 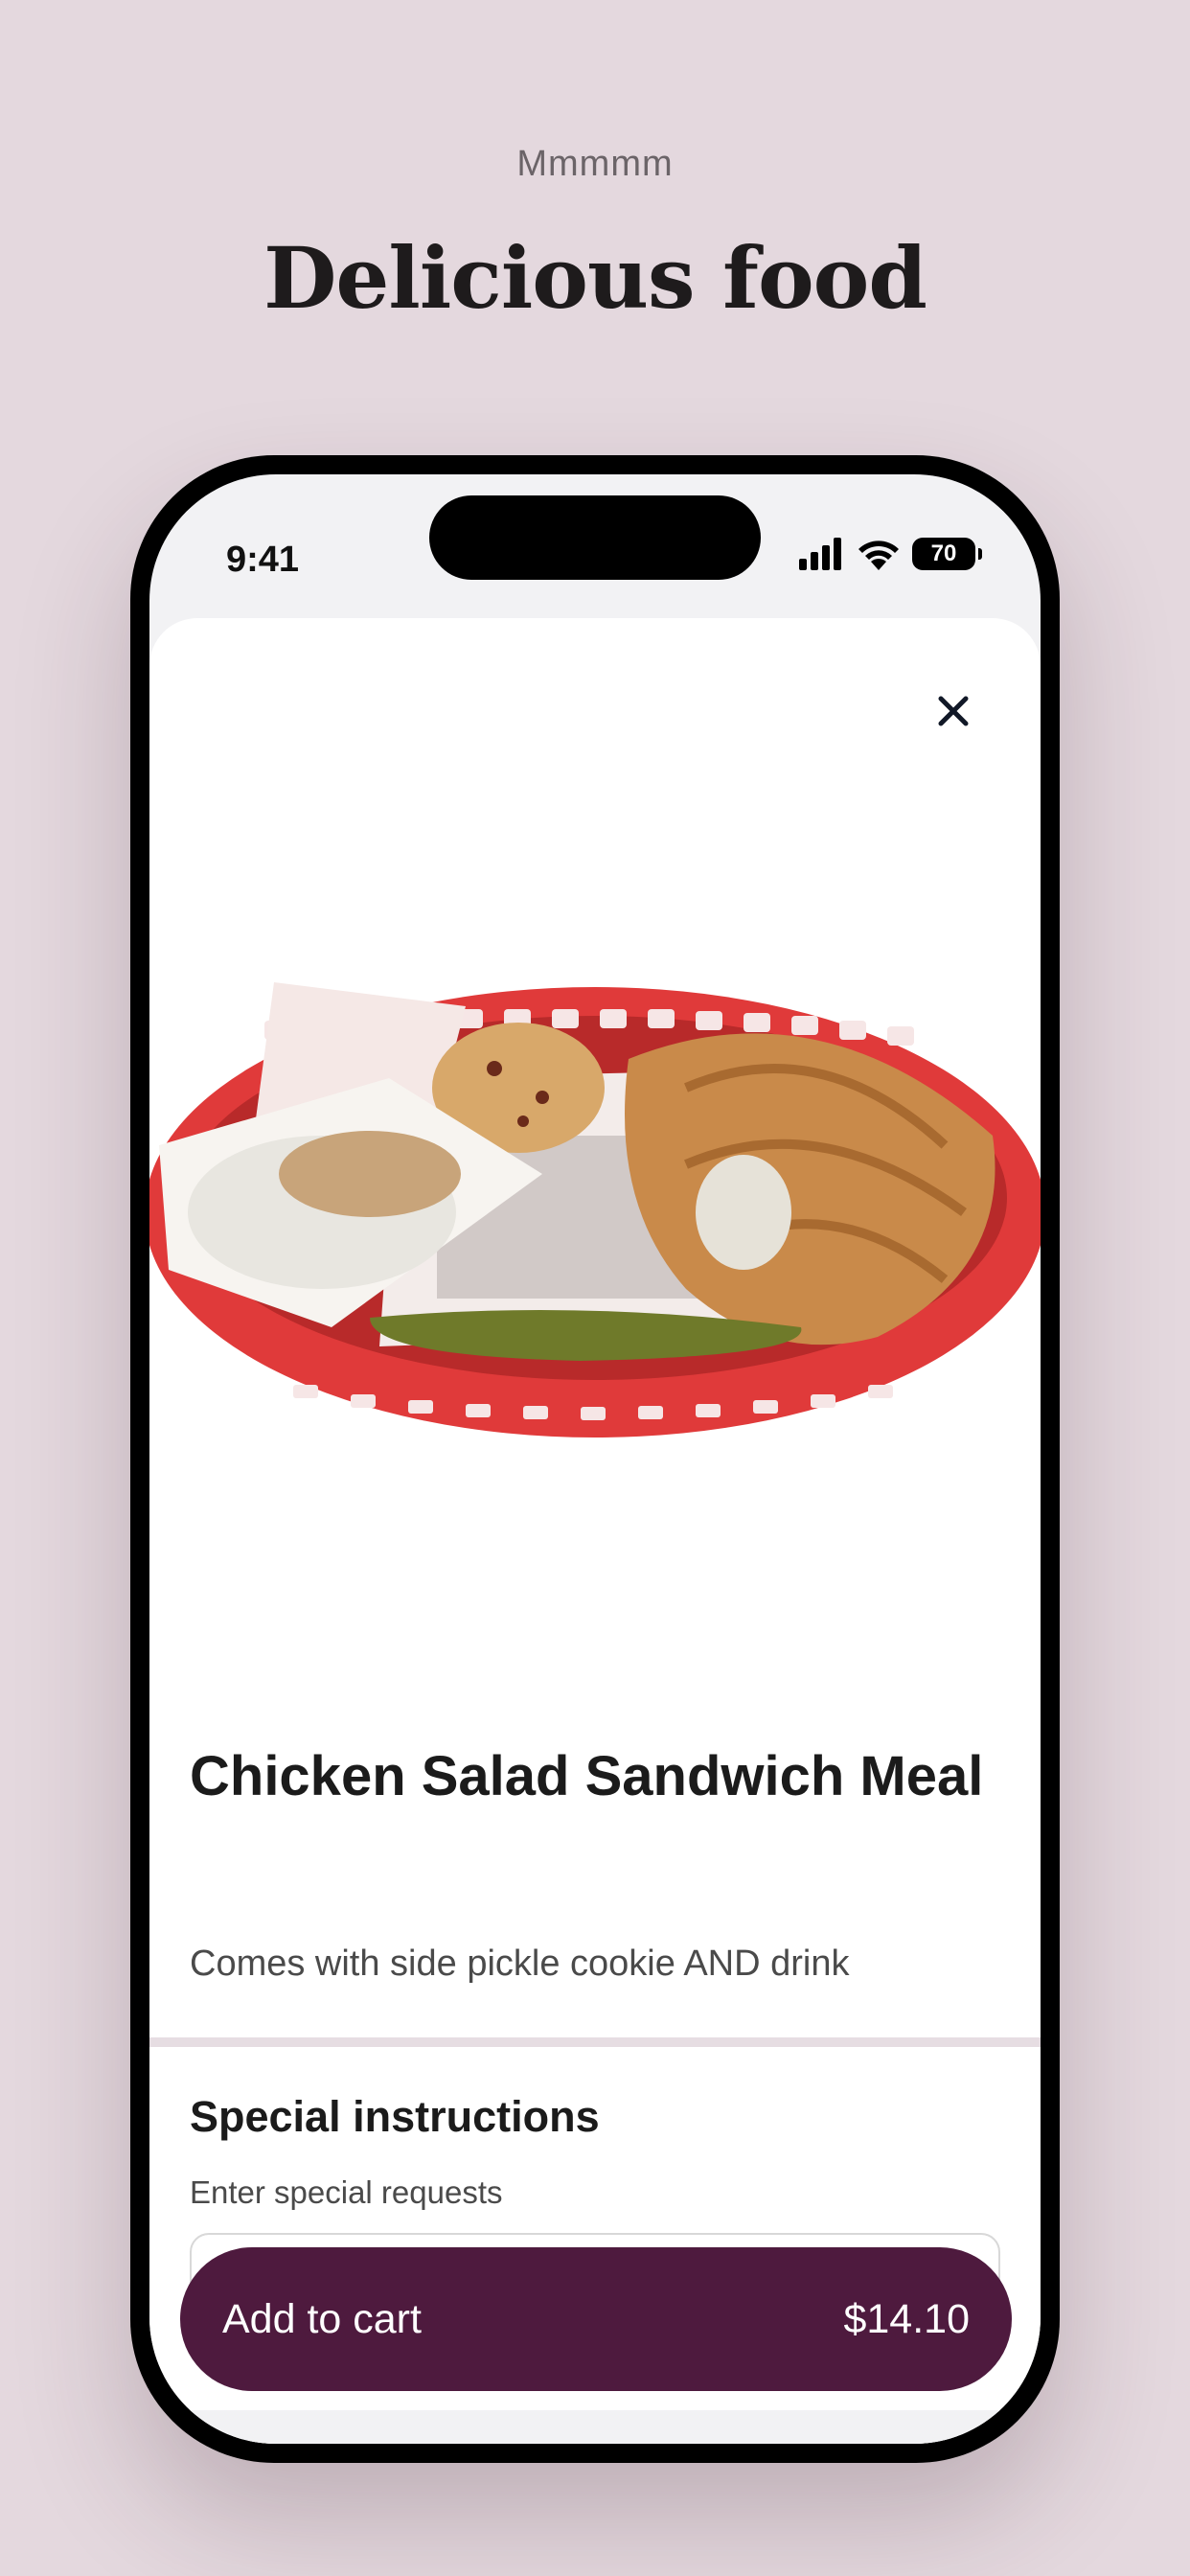 What do you see at coordinates (347, 2192) in the screenshot?
I see `special-instructions-subtitle: Enter special requests` at bounding box center [347, 2192].